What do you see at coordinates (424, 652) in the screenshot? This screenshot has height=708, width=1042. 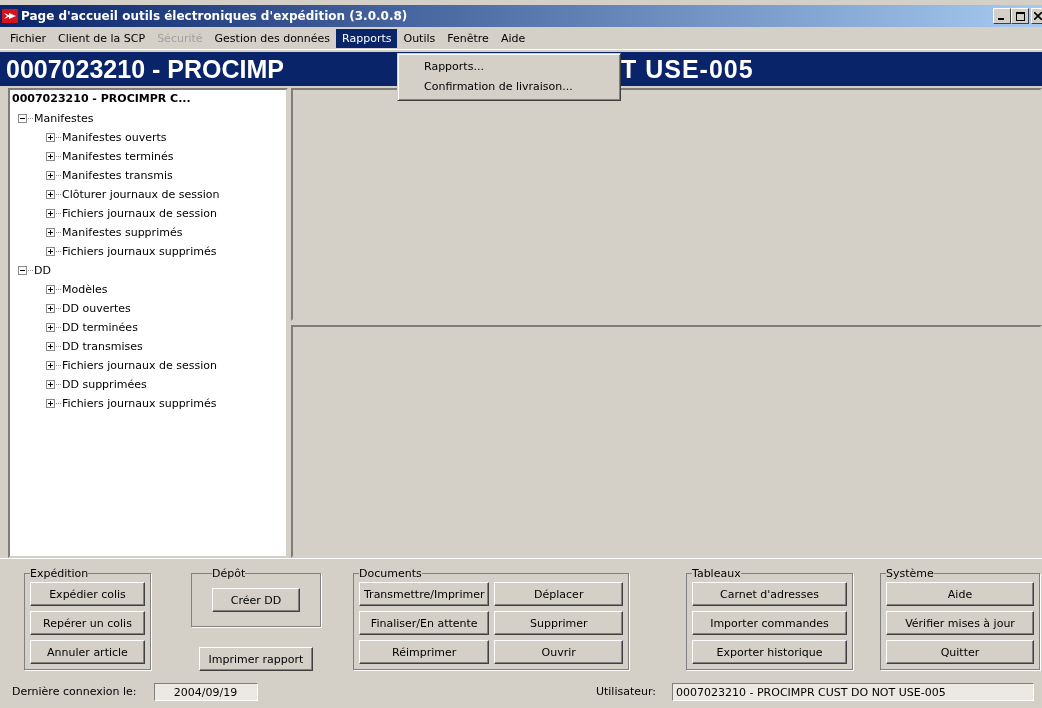 I see `action-button: Réimprimer` at bounding box center [424, 652].